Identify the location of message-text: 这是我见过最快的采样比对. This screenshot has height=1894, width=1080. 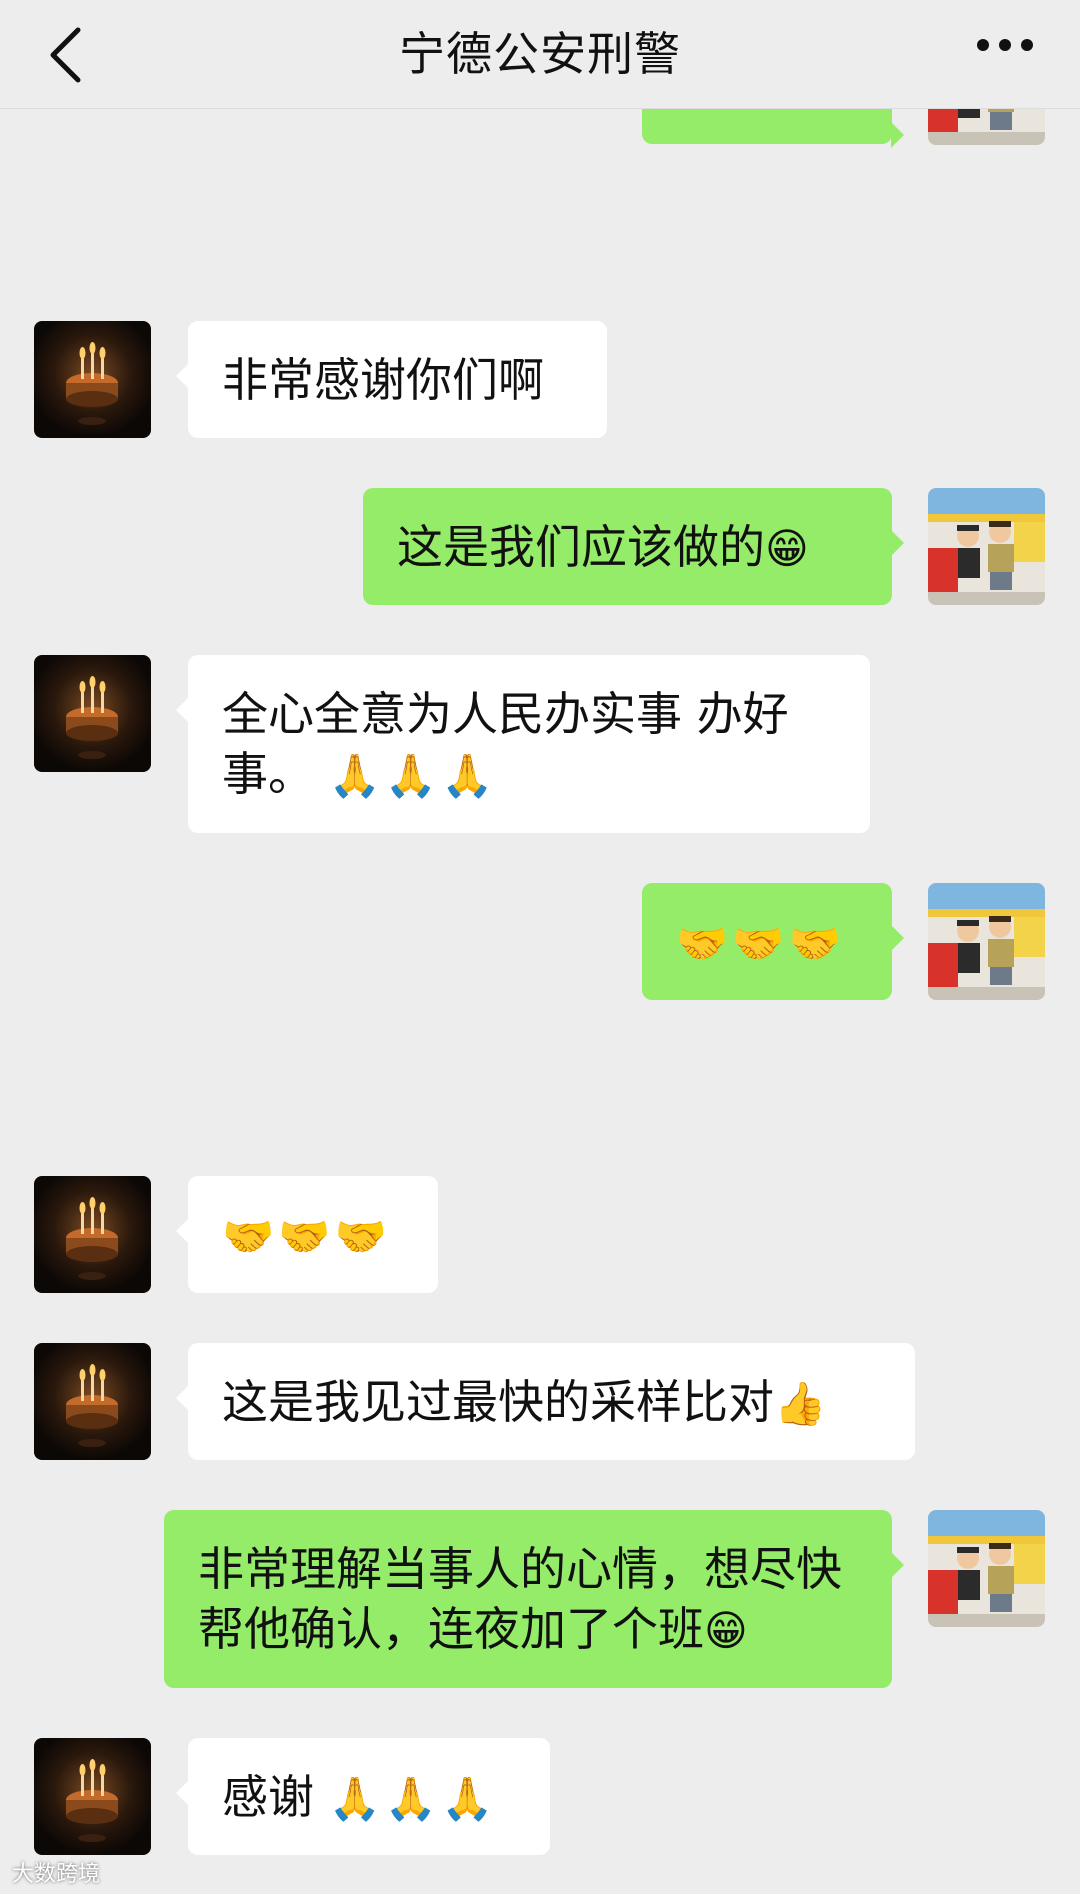
(498, 1402).